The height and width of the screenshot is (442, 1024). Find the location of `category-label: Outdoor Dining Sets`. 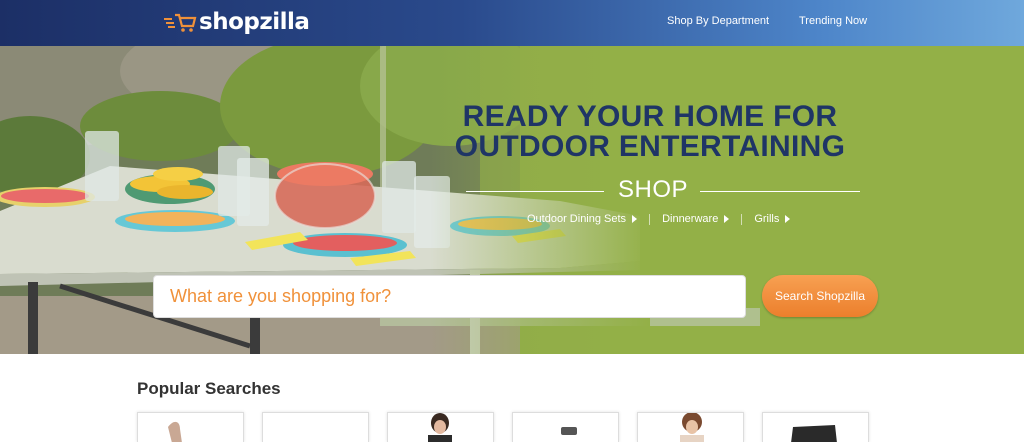

category-label: Outdoor Dining Sets is located at coordinates (577, 219).